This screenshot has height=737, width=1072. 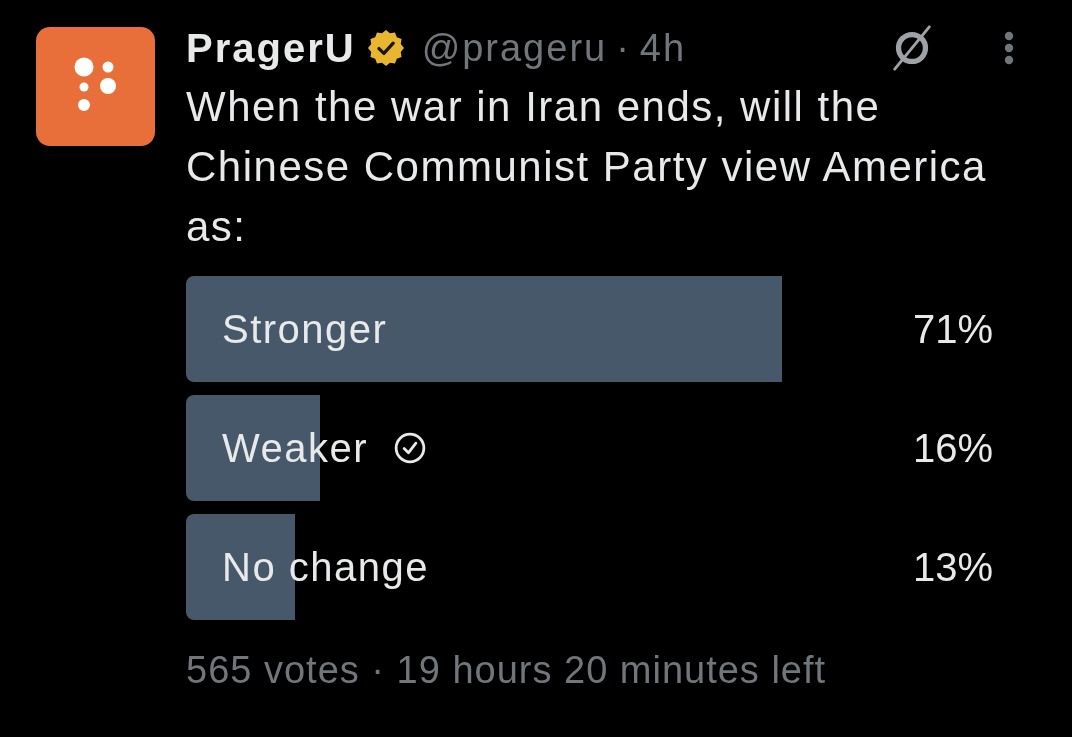 What do you see at coordinates (952, 567) in the screenshot?
I see `poll-percentage: 13%` at bounding box center [952, 567].